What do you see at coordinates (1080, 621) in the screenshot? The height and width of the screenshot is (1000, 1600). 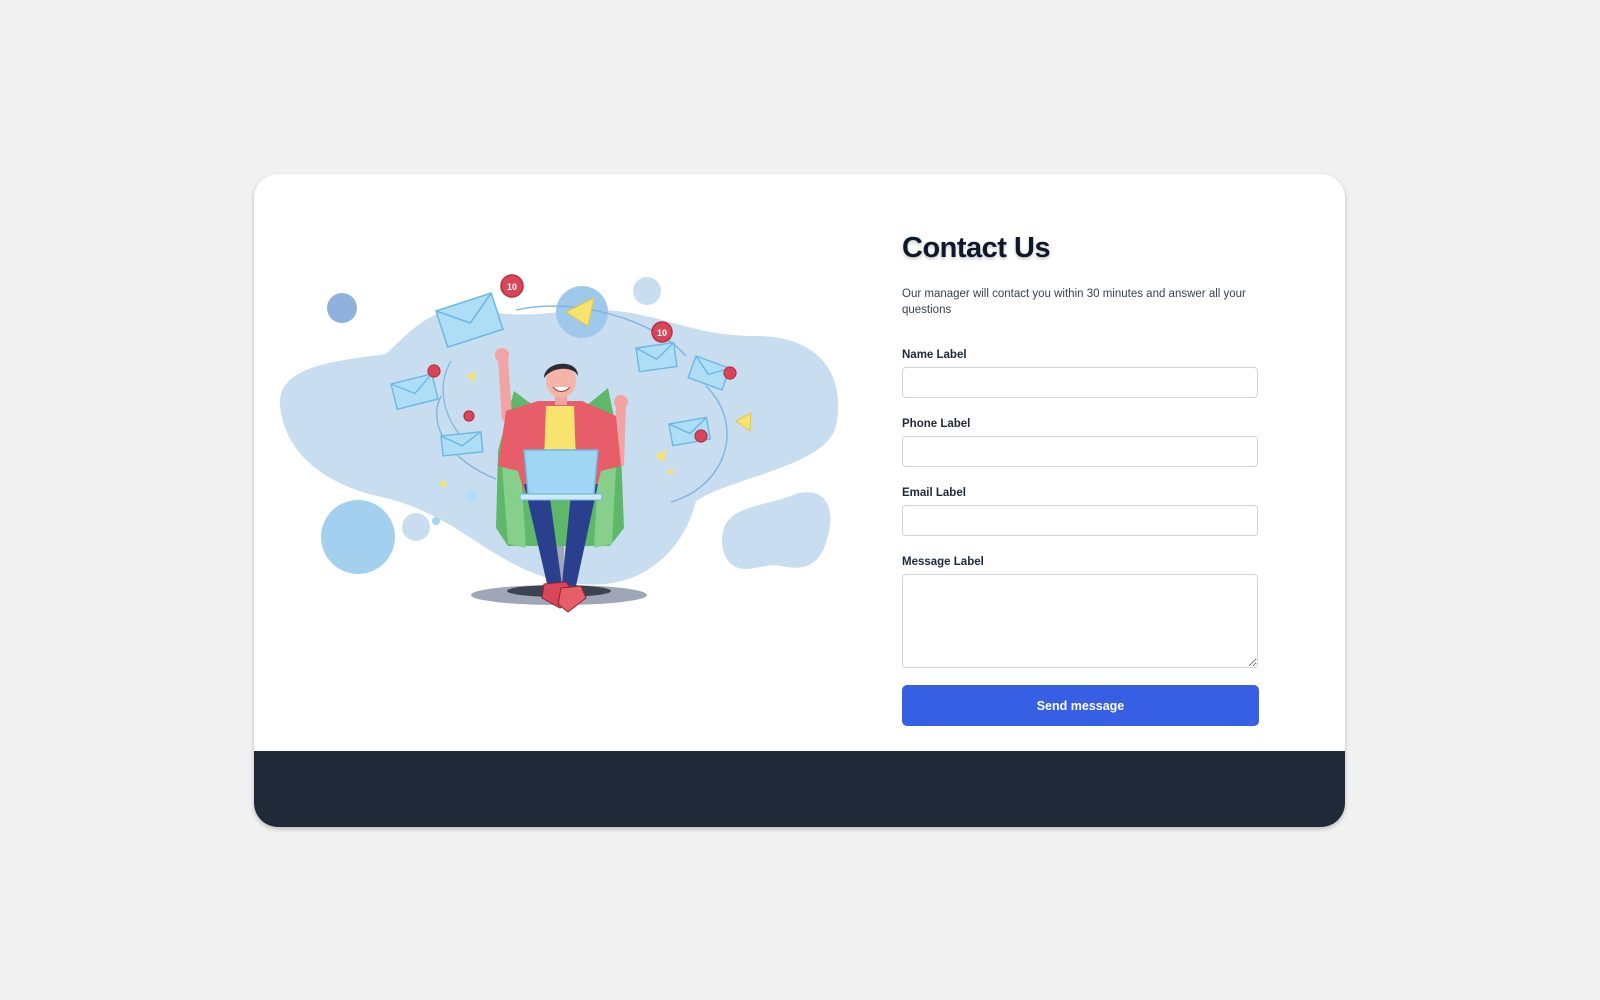 I see `message-textarea` at bounding box center [1080, 621].